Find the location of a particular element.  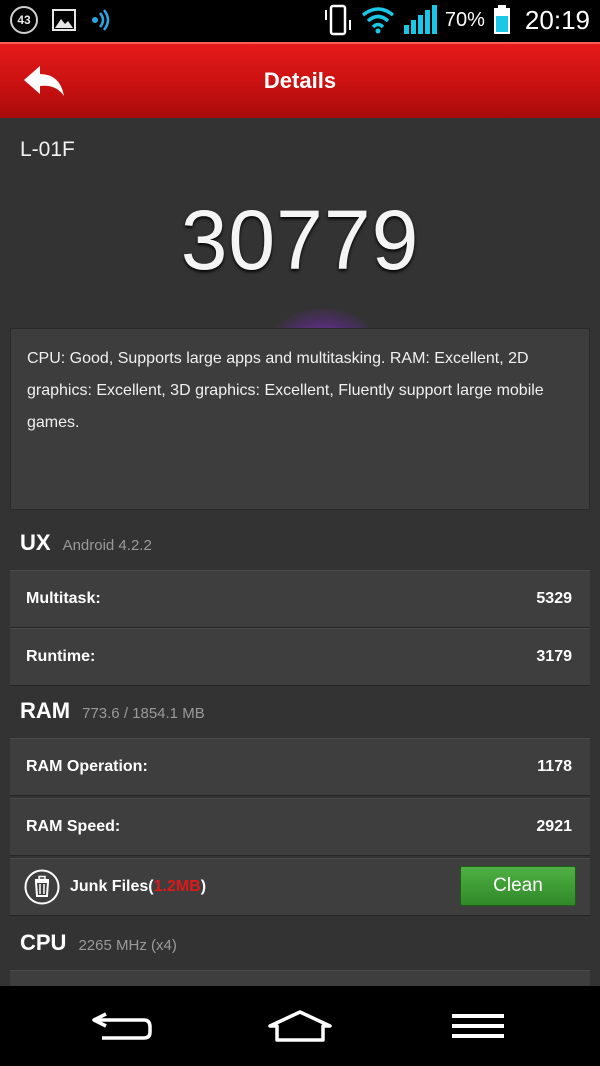

total-score: 30779 is located at coordinates (300, 240).